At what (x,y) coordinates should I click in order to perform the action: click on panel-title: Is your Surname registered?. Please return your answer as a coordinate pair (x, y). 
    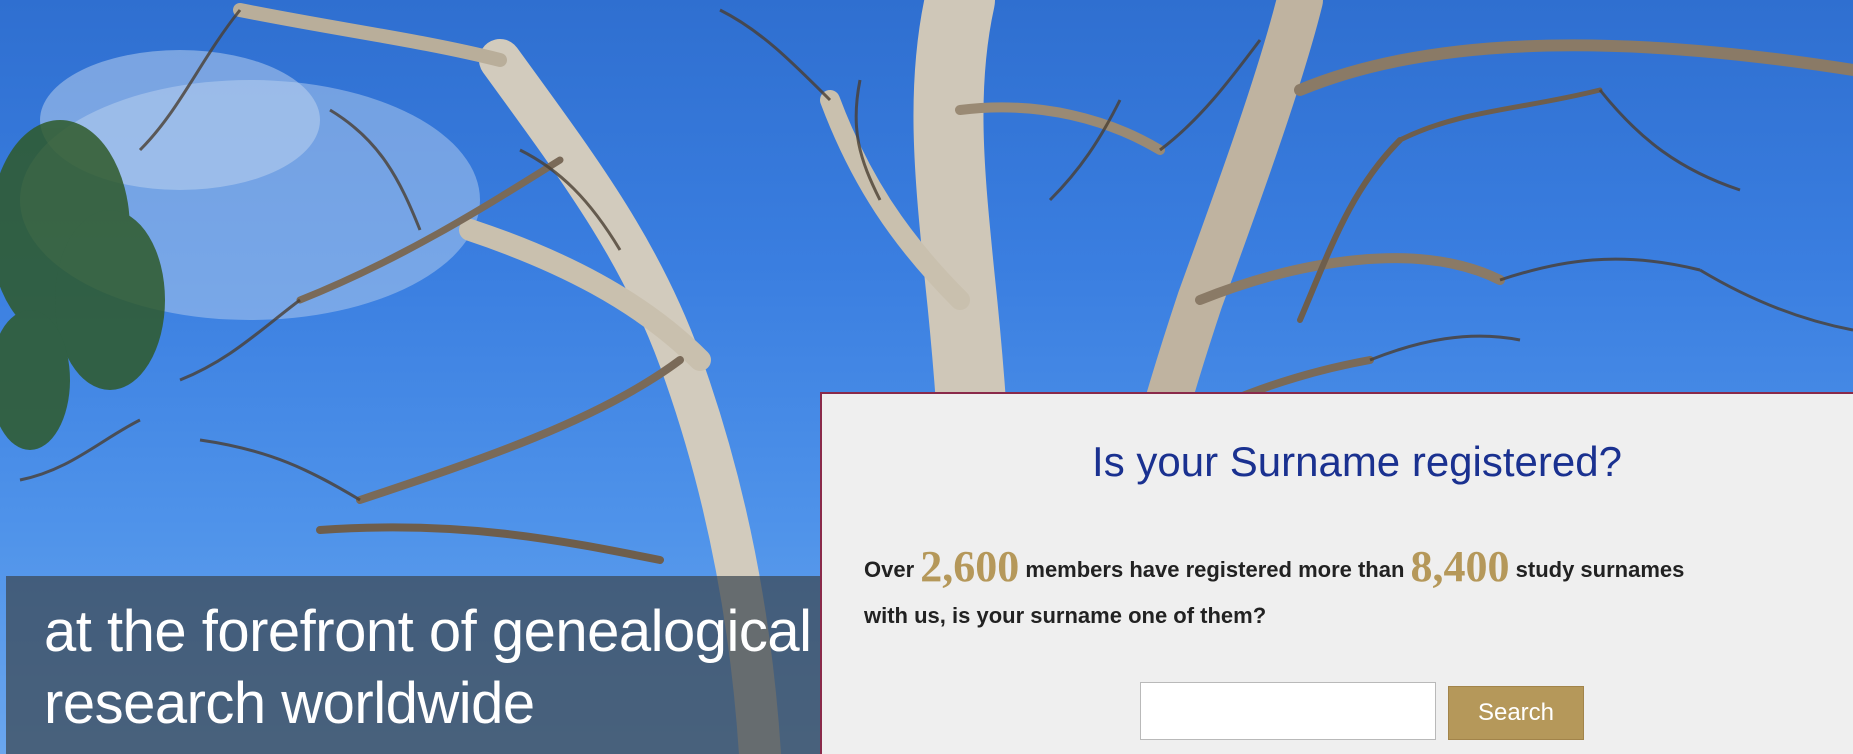
    Looking at the image, I should click on (1357, 461).